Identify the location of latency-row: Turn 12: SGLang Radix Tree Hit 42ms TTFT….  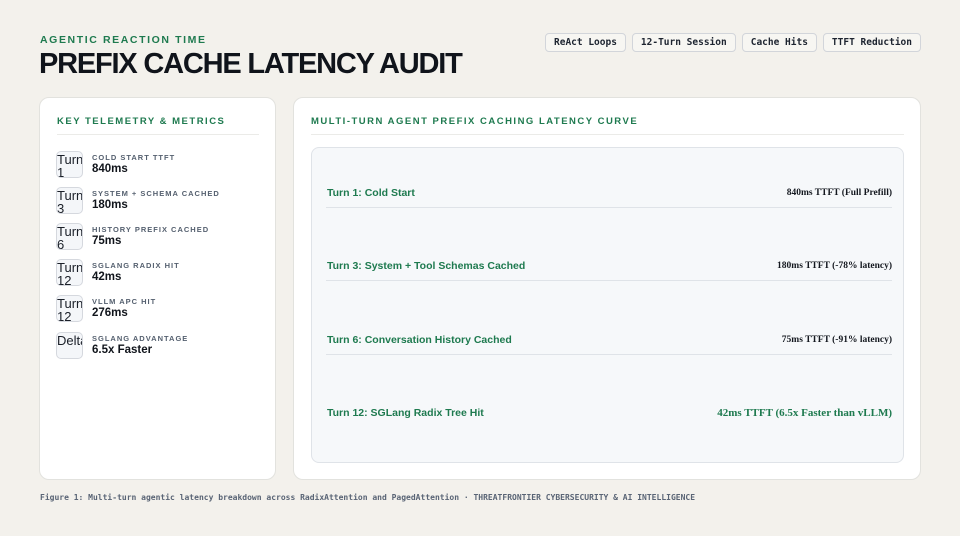
(609, 416).